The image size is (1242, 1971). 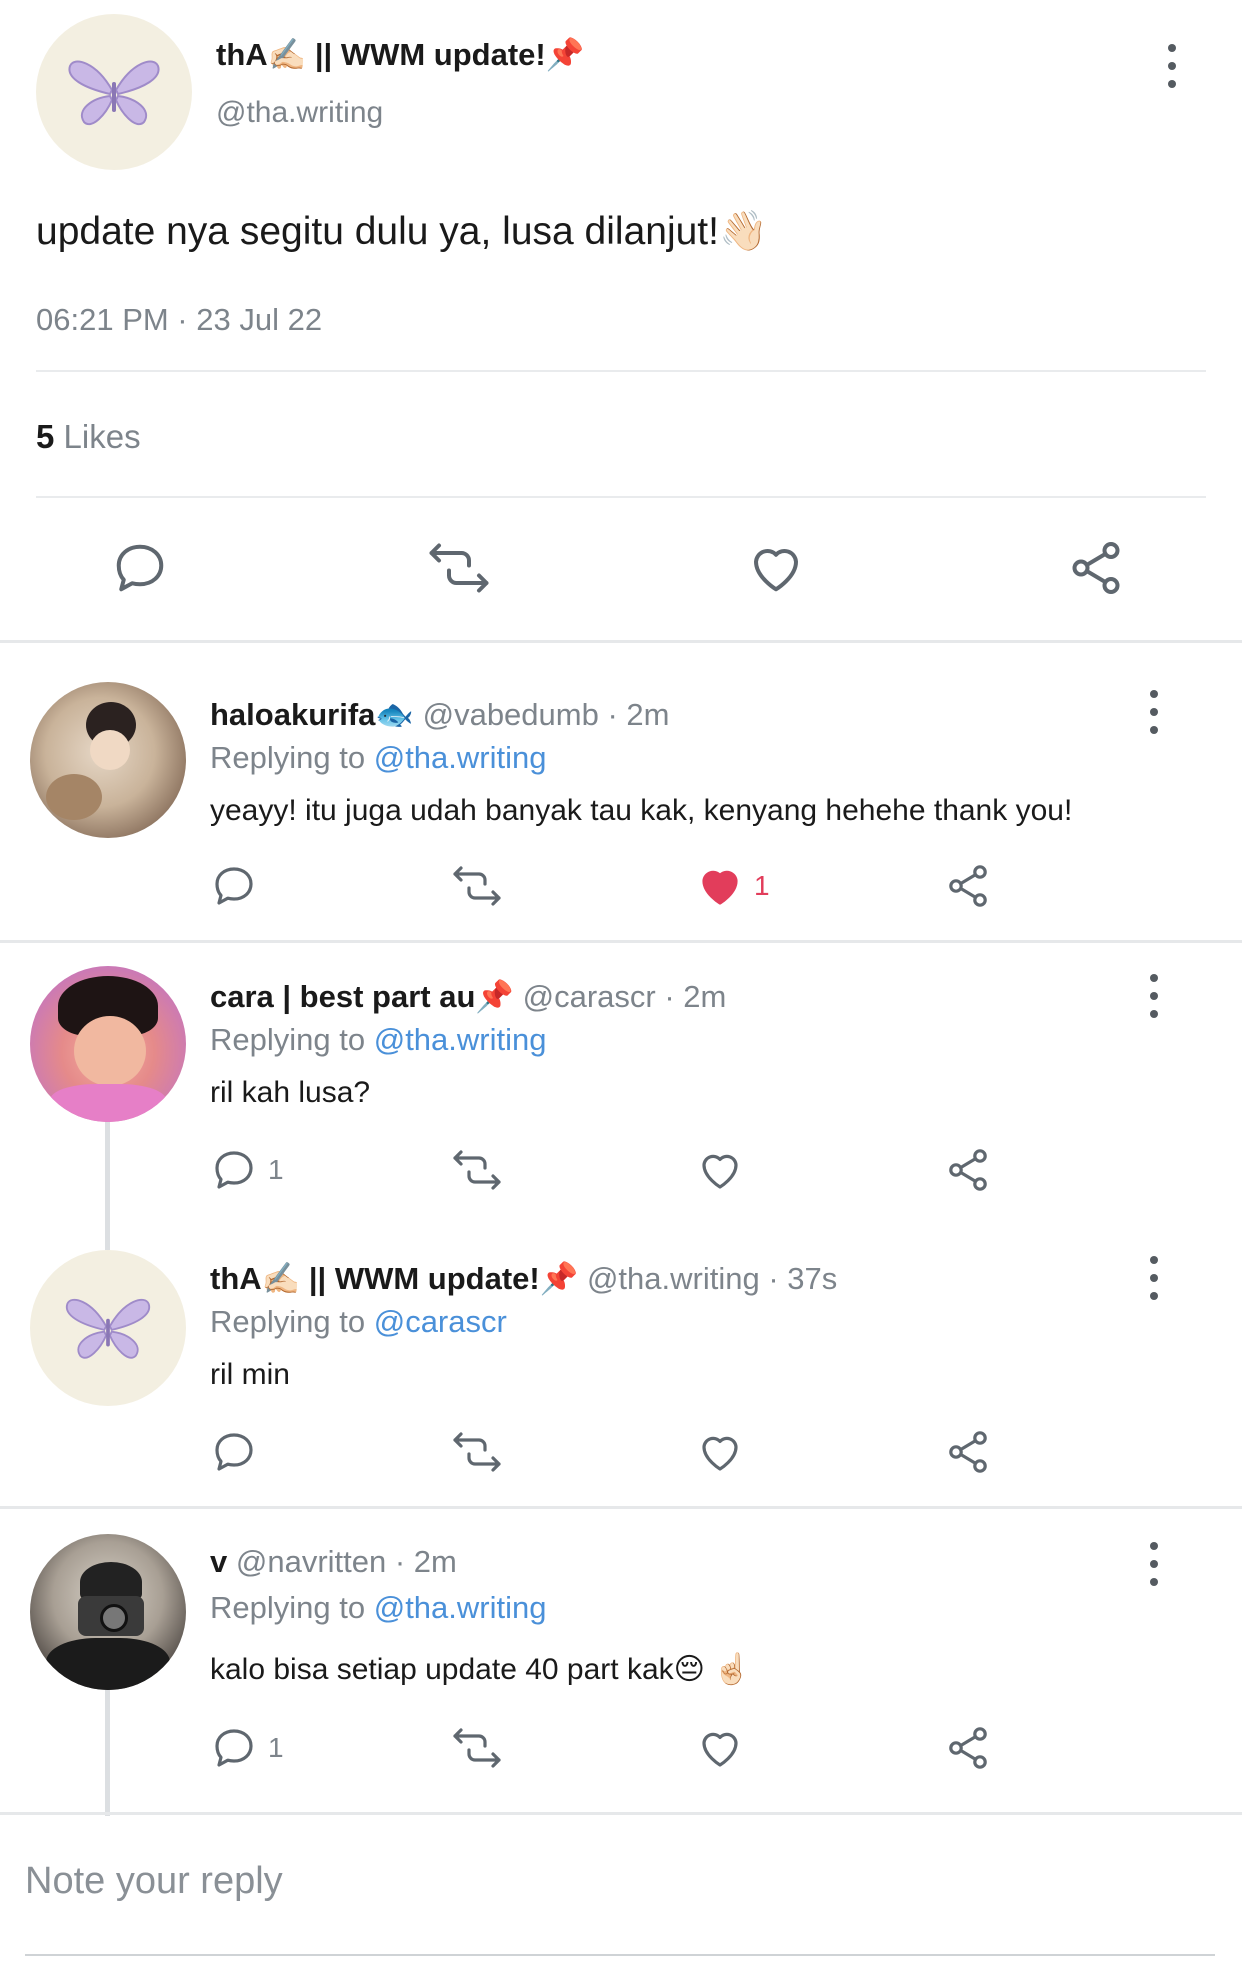 I want to click on reply-author-line: thA✍🏻 || WWM update!📌 @tha.writing · 37s, so click(x=523, y=1278).